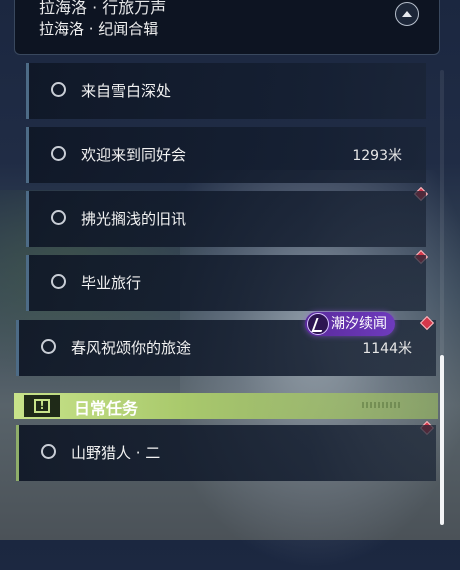  Describe the element at coordinates (103, 8) in the screenshot. I see `header-title: 拉海洛 · 行旅万声` at that location.